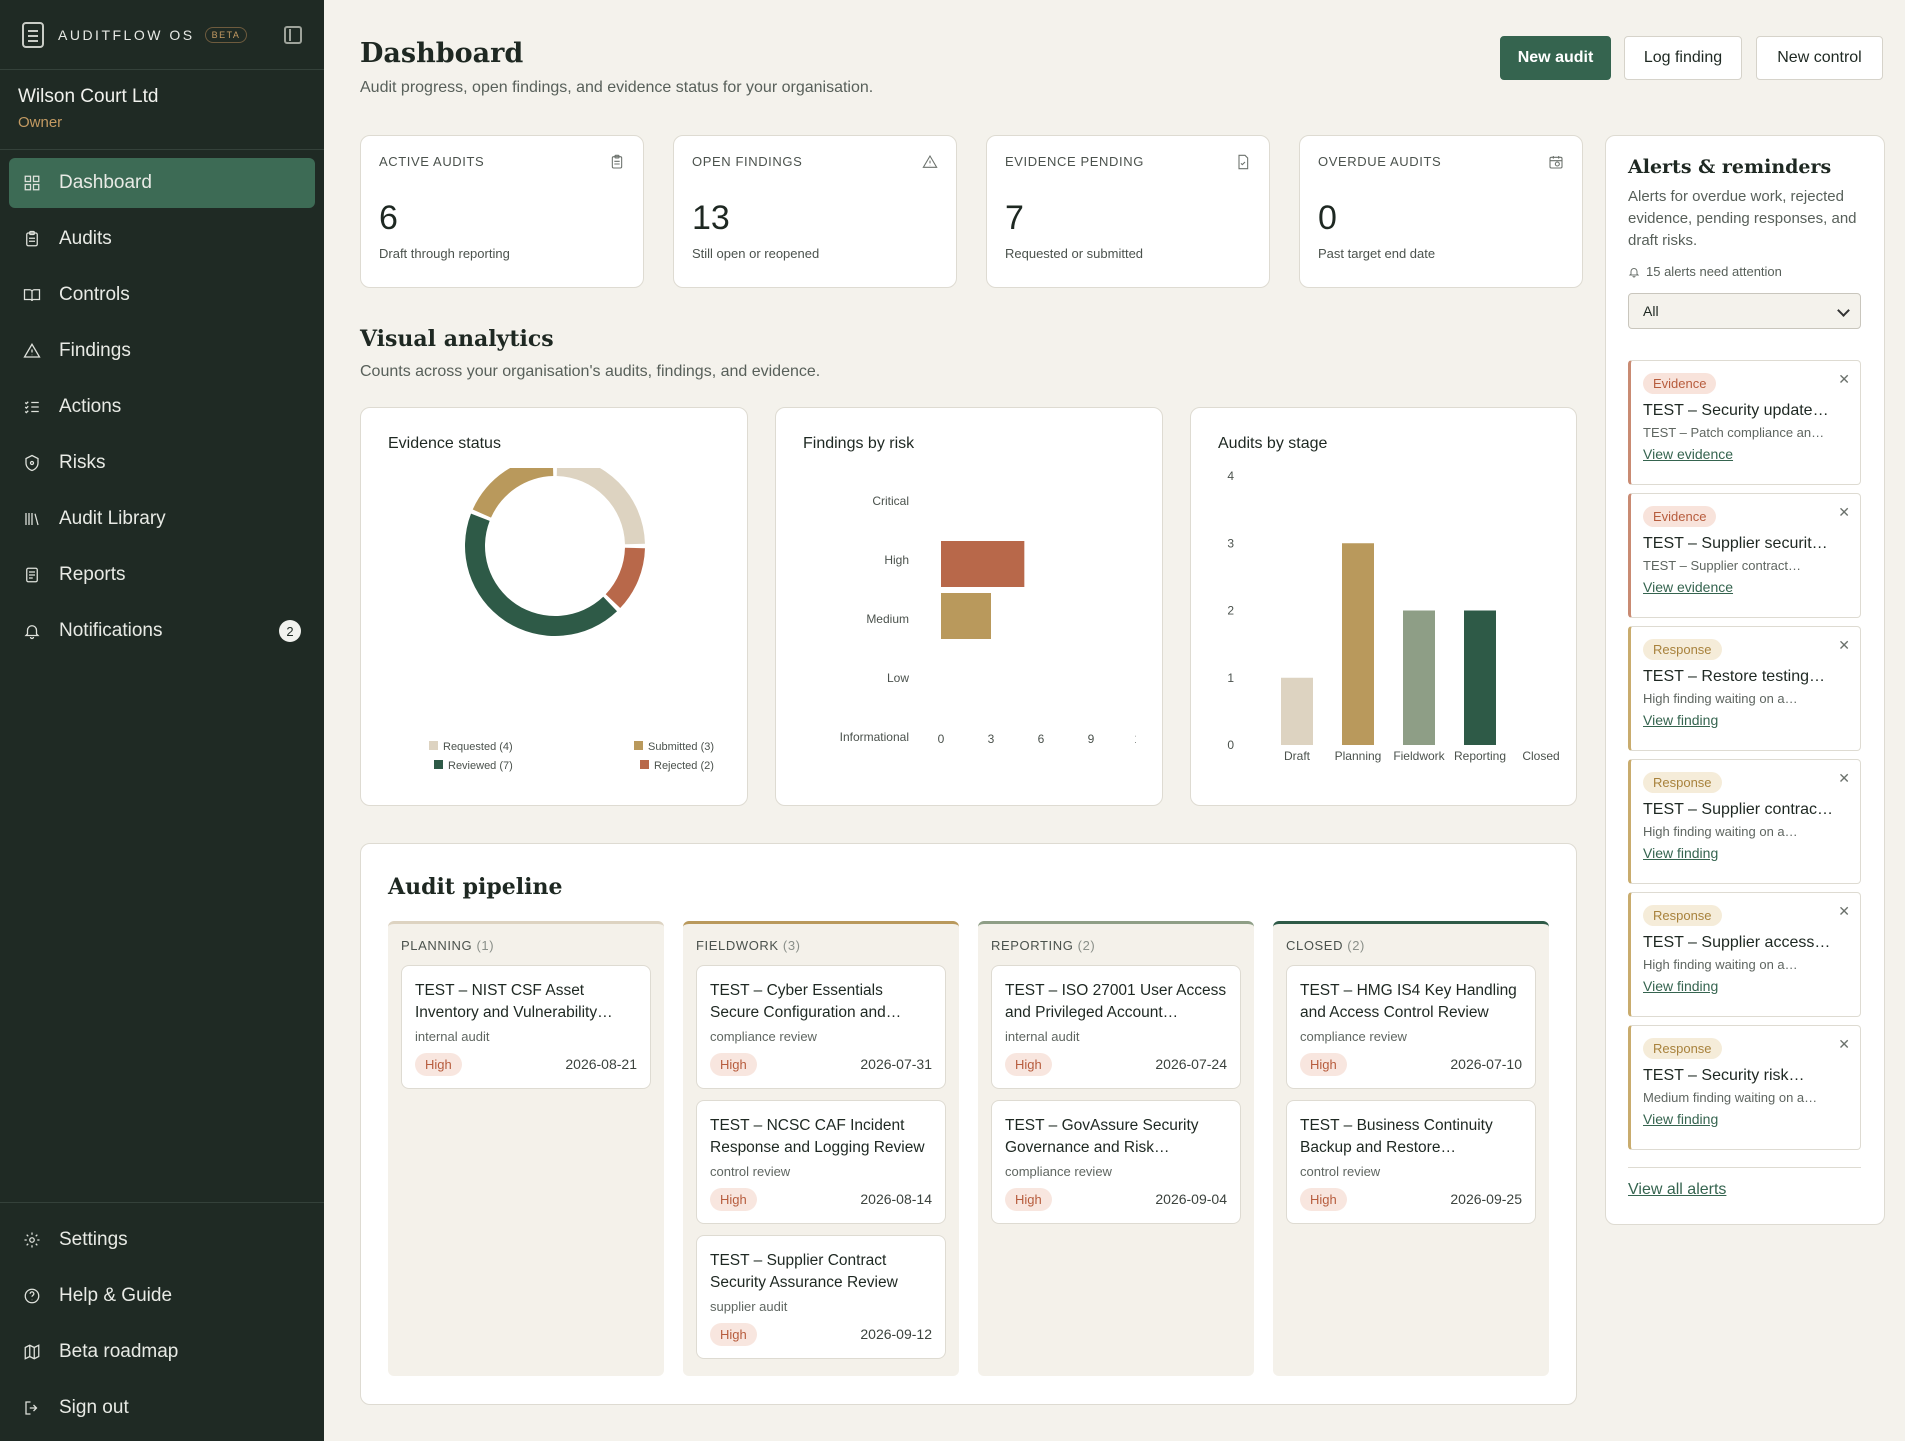  Describe the element at coordinates (162, 575) in the screenshot. I see `nav-item-reports: Reports` at that location.